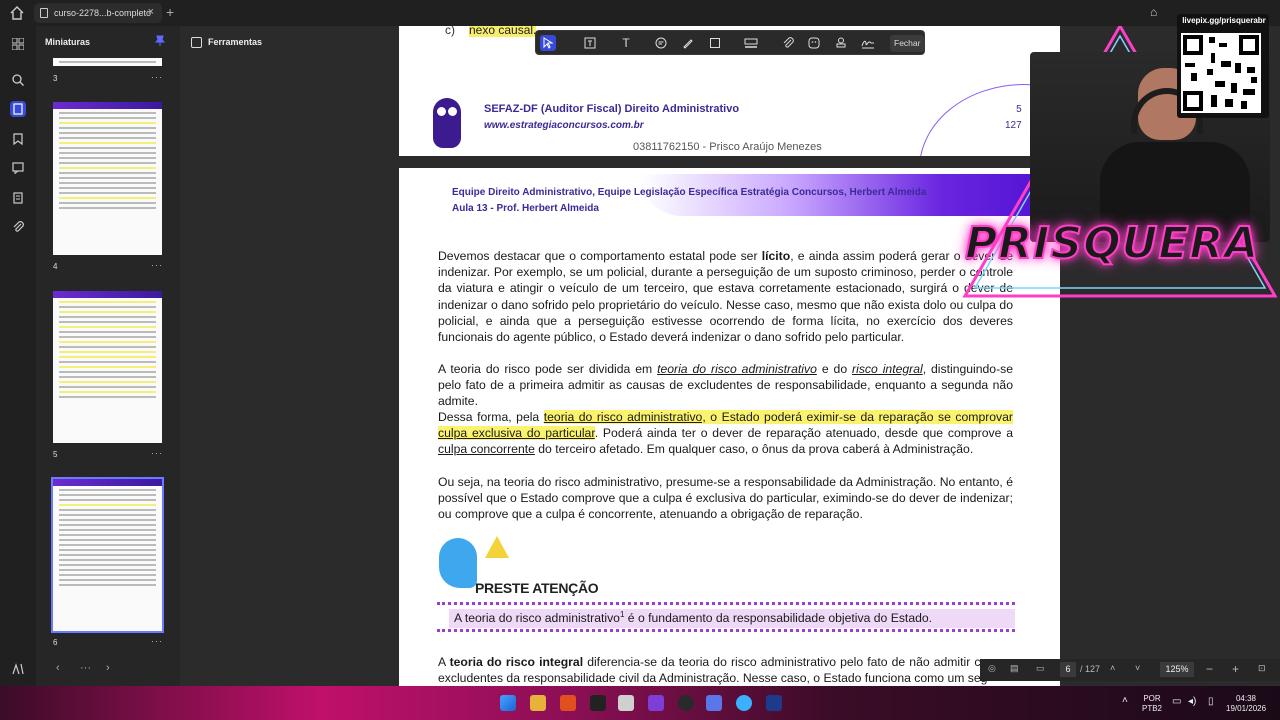  Describe the element at coordinates (841, 43) in the screenshot. I see `stamp-tool-icon` at that location.